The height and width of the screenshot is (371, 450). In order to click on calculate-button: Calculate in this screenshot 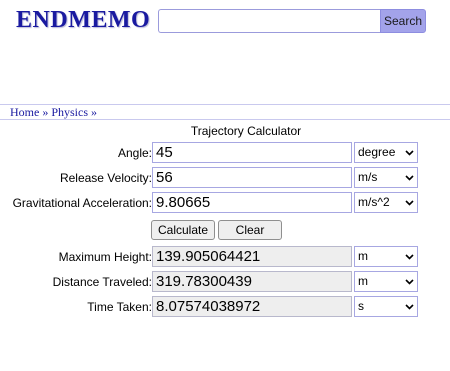, I will do `click(183, 230)`.